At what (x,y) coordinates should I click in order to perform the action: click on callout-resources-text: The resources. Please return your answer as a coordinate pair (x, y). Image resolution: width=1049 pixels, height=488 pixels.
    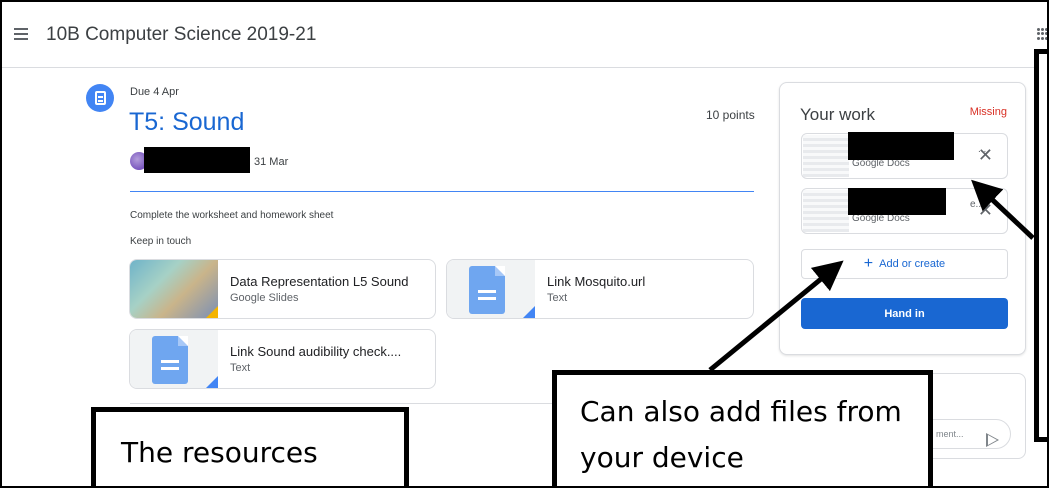
    Looking at the image, I should click on (219, 452).